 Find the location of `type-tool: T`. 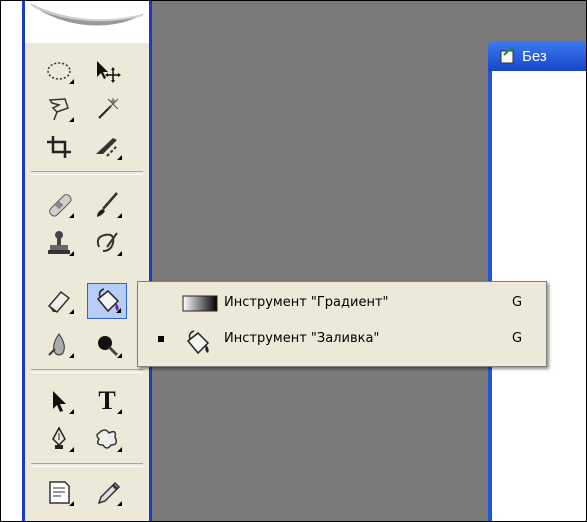

type-tool: T is located at coordinates (107, 401).